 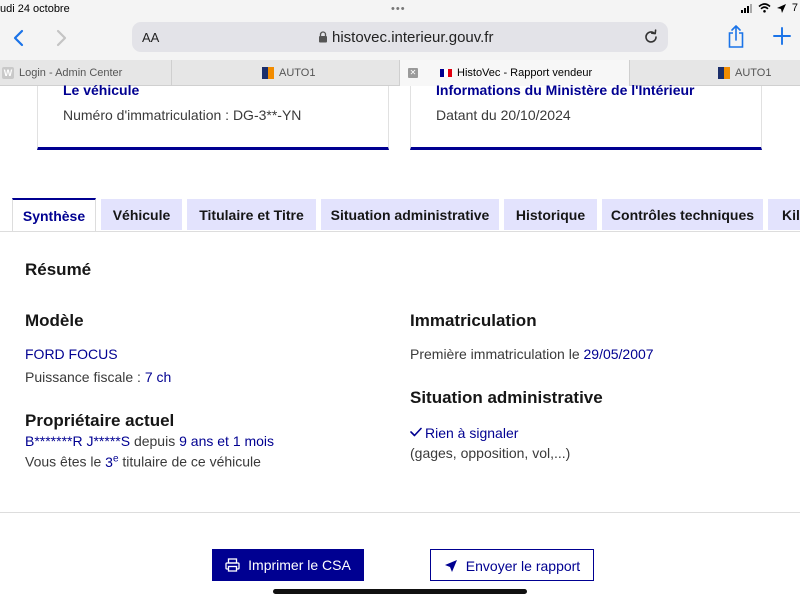 What do you see at coordinates (682, 214) in the screenshot?
I see `tab-controles-techniques: Contrôles techniques` at bounding box center [682, 214].